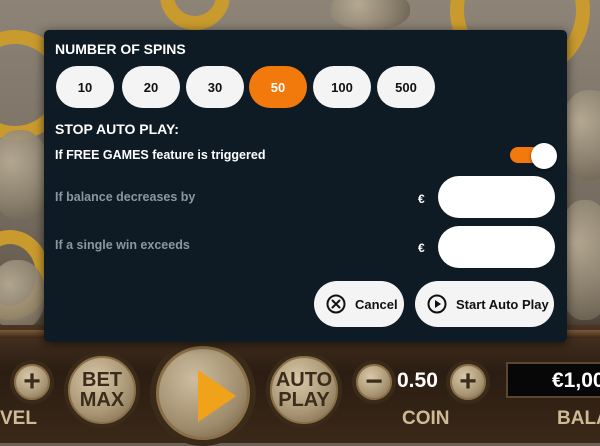 The image size is (600, 446). Describe the element at coordinates (120, 49) in the screenshot. I see `number-of-spins-title: NUMBER OF SPINS` at that location.